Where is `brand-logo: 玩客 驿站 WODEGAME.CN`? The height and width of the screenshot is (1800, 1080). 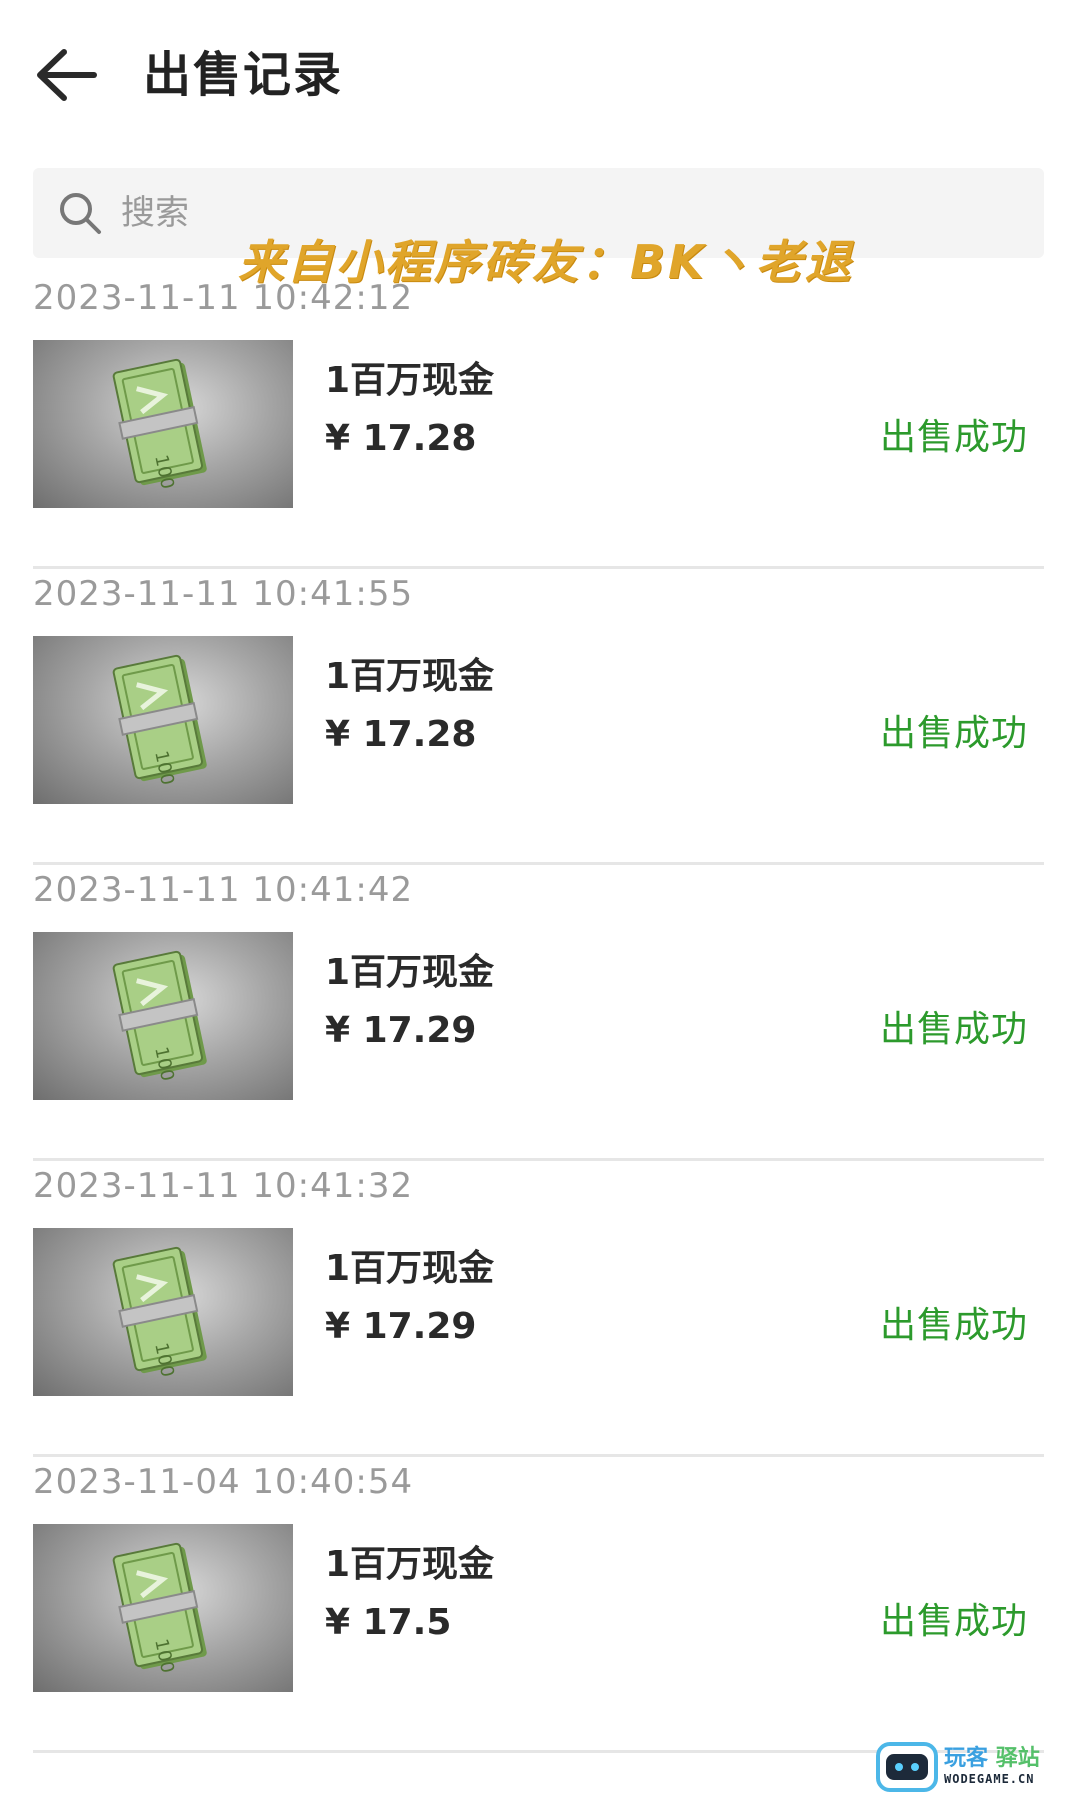
brand-logo: 玩客 驿站 WODEGAME.CN is located at coordinates (972, 1768).